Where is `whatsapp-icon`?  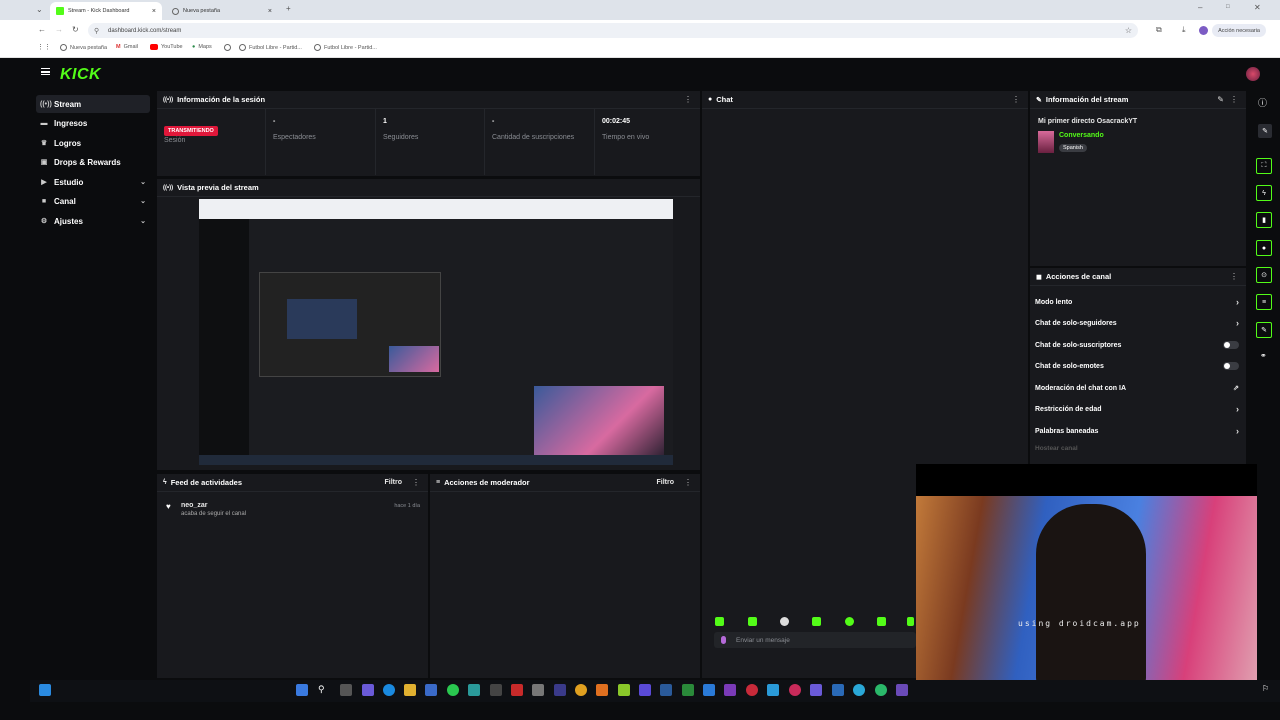 whatsapp-icon is located at coordinates (453, 690).